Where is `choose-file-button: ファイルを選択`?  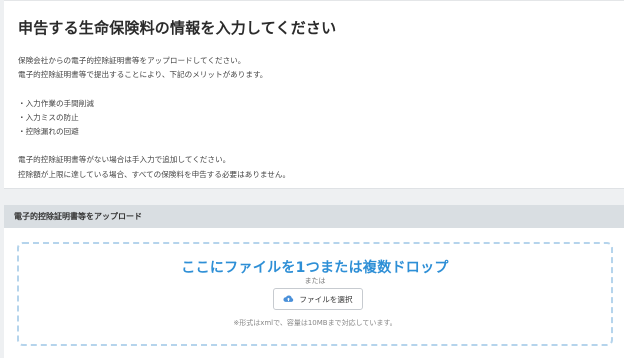
choose-file-button: ファイルを選択 is located at coordinates (318, 299).